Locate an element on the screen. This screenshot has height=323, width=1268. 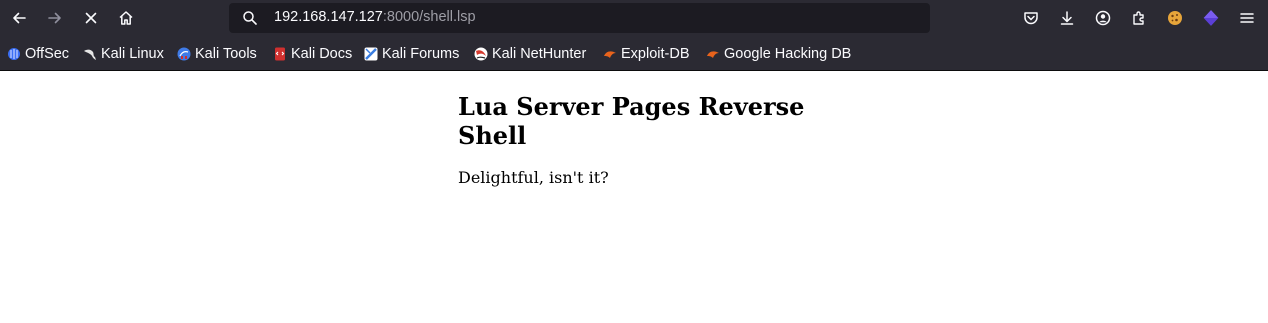
pocket-button is located at coordinates (1031, 18).